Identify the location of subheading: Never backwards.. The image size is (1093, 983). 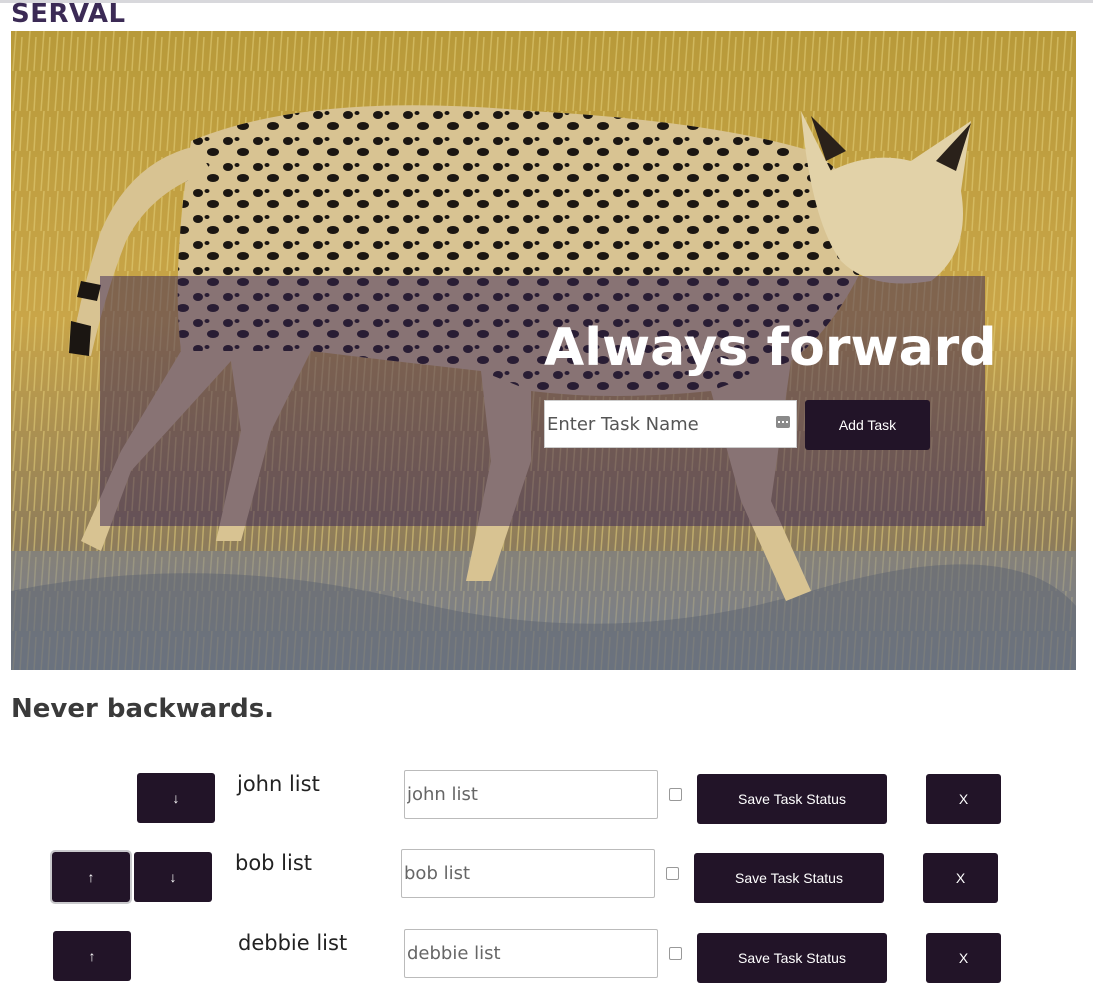
(143, 709).